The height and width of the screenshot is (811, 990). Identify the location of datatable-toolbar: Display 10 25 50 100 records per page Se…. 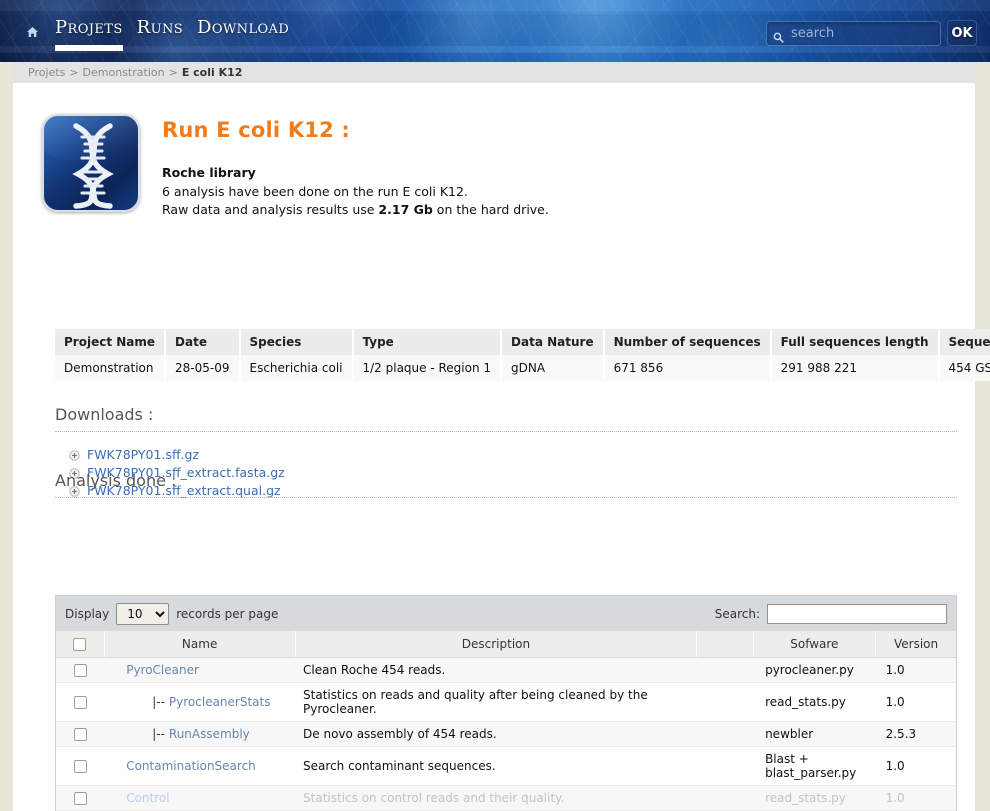
(506, 613).